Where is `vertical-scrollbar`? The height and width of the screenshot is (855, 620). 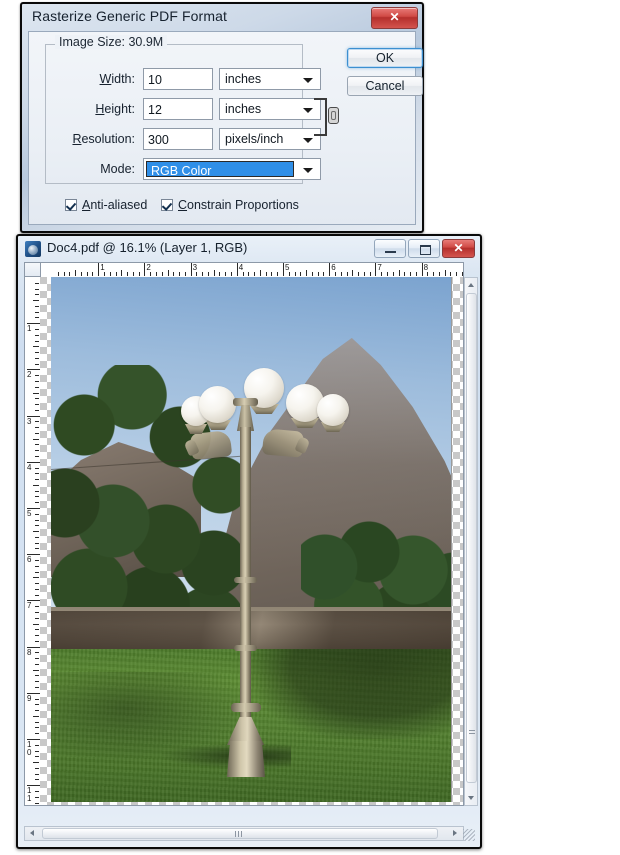
vertical-scrollbar is located at coordinates (471, 541).